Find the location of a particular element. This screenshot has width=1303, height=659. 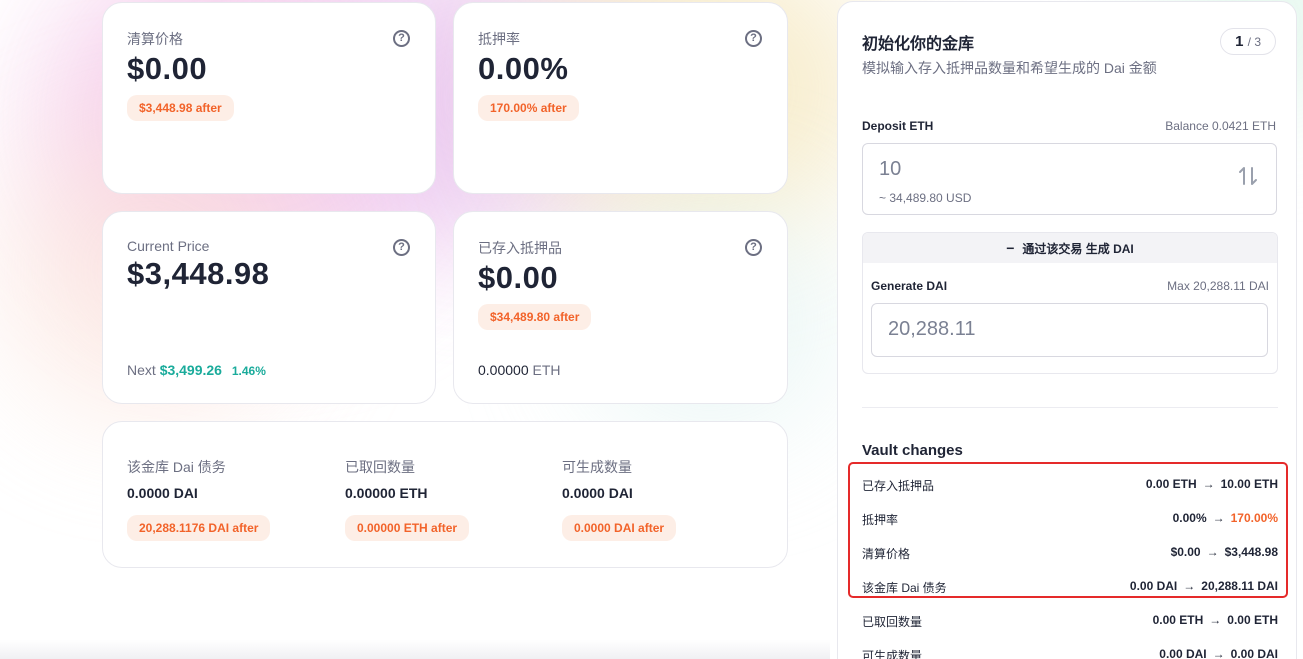

collateral-eth-unit: ETH is located at coordinates (546, 370).